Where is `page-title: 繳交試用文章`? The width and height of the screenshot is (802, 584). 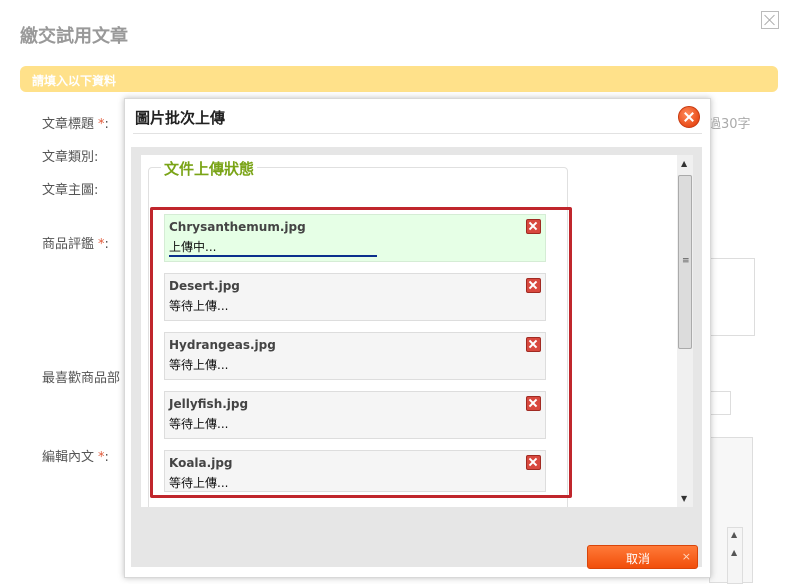 page-title: 繳交試用文章 is located at coordinates (74, 36).